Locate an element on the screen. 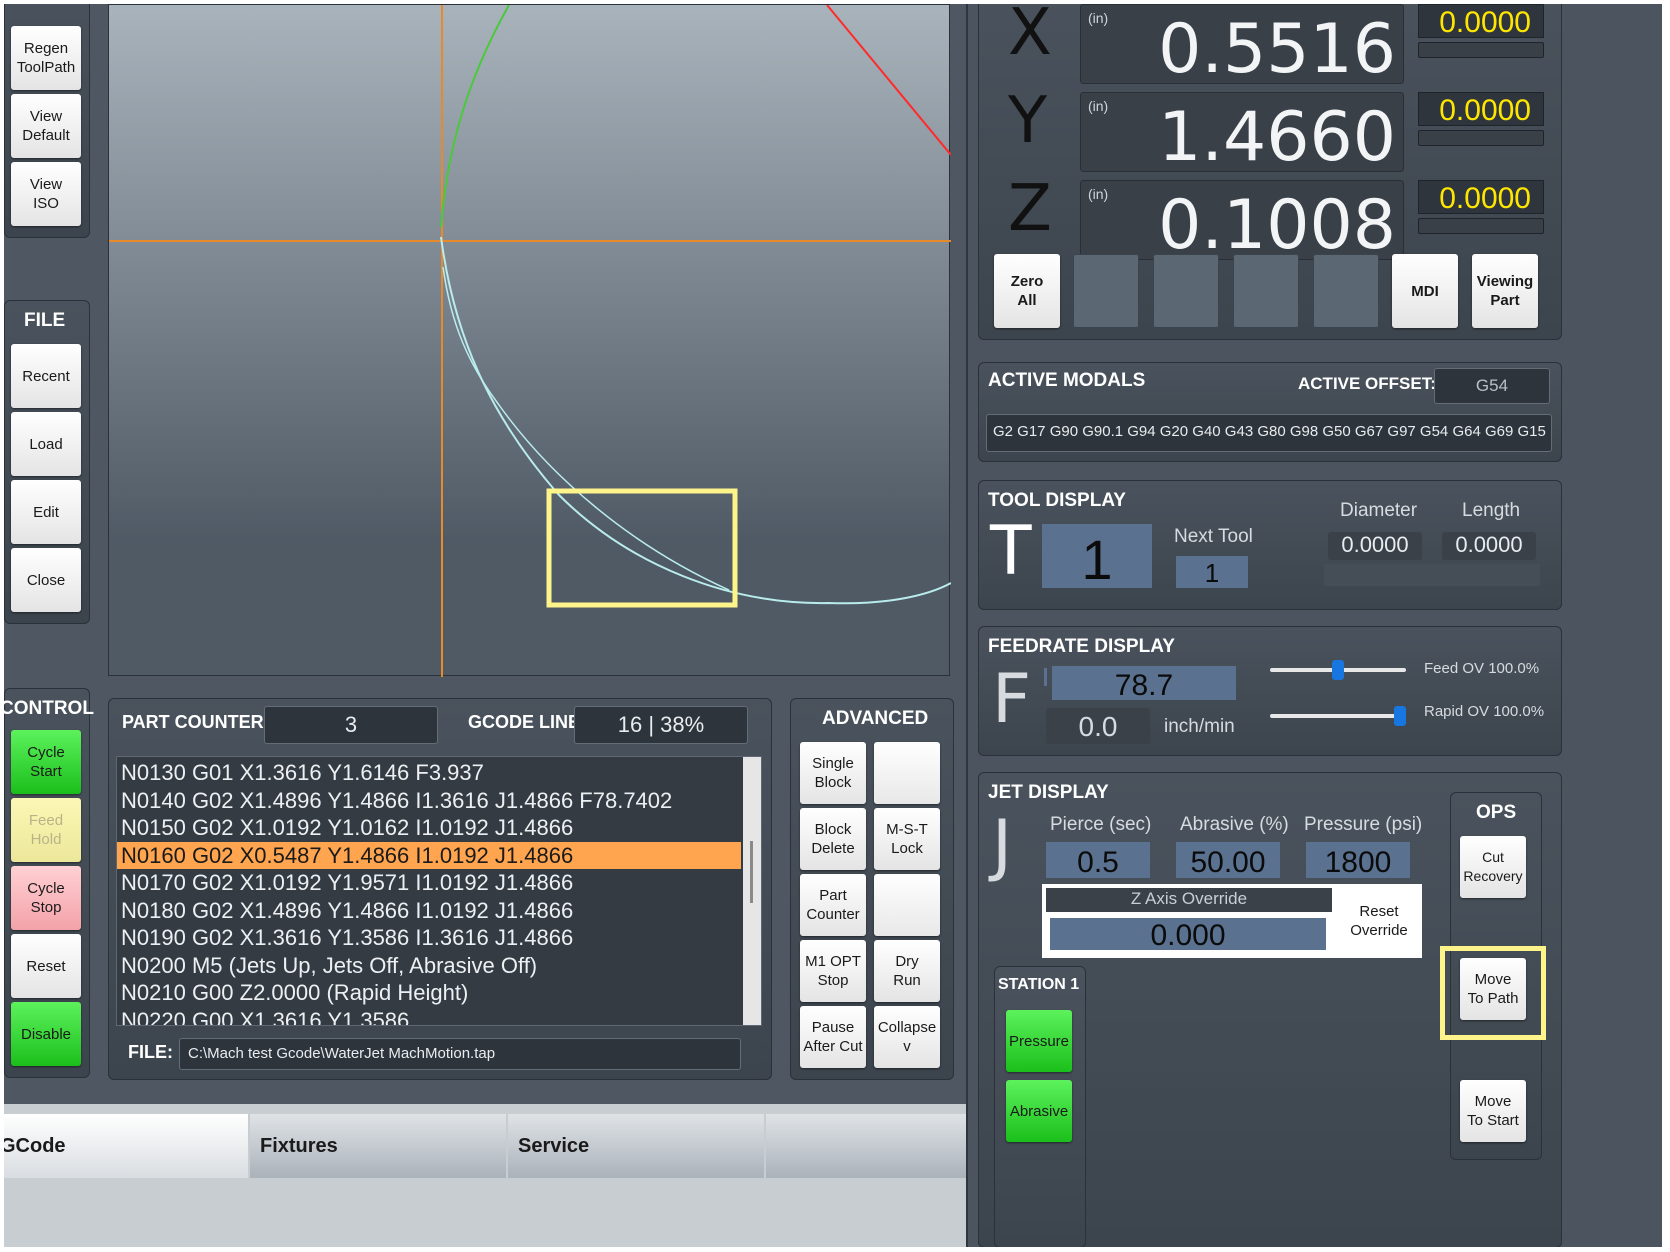  tab-service: Service is located at coordinates (636, 1146).